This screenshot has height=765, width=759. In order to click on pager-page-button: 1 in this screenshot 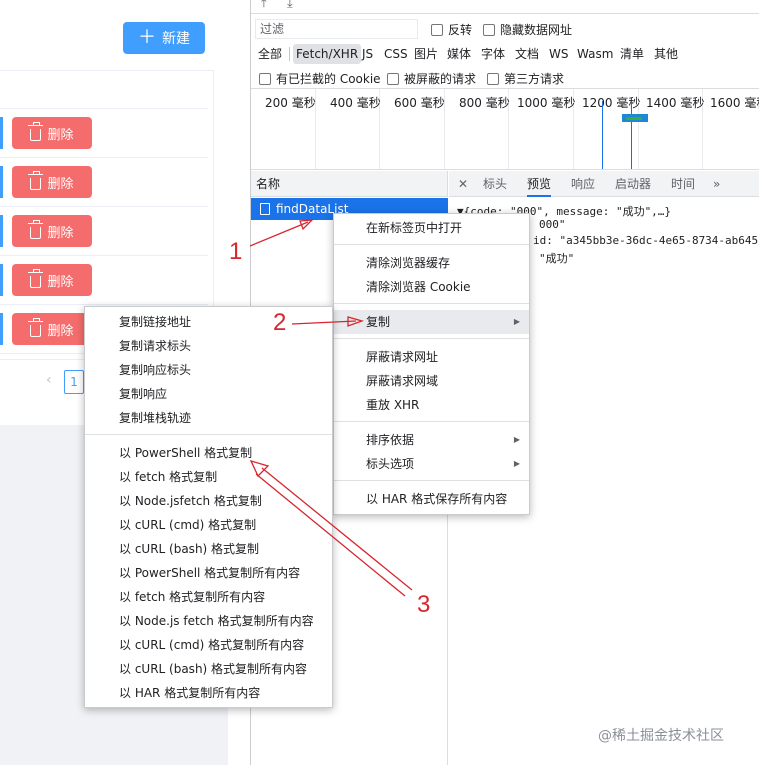, I will do `click(74, 382)`.